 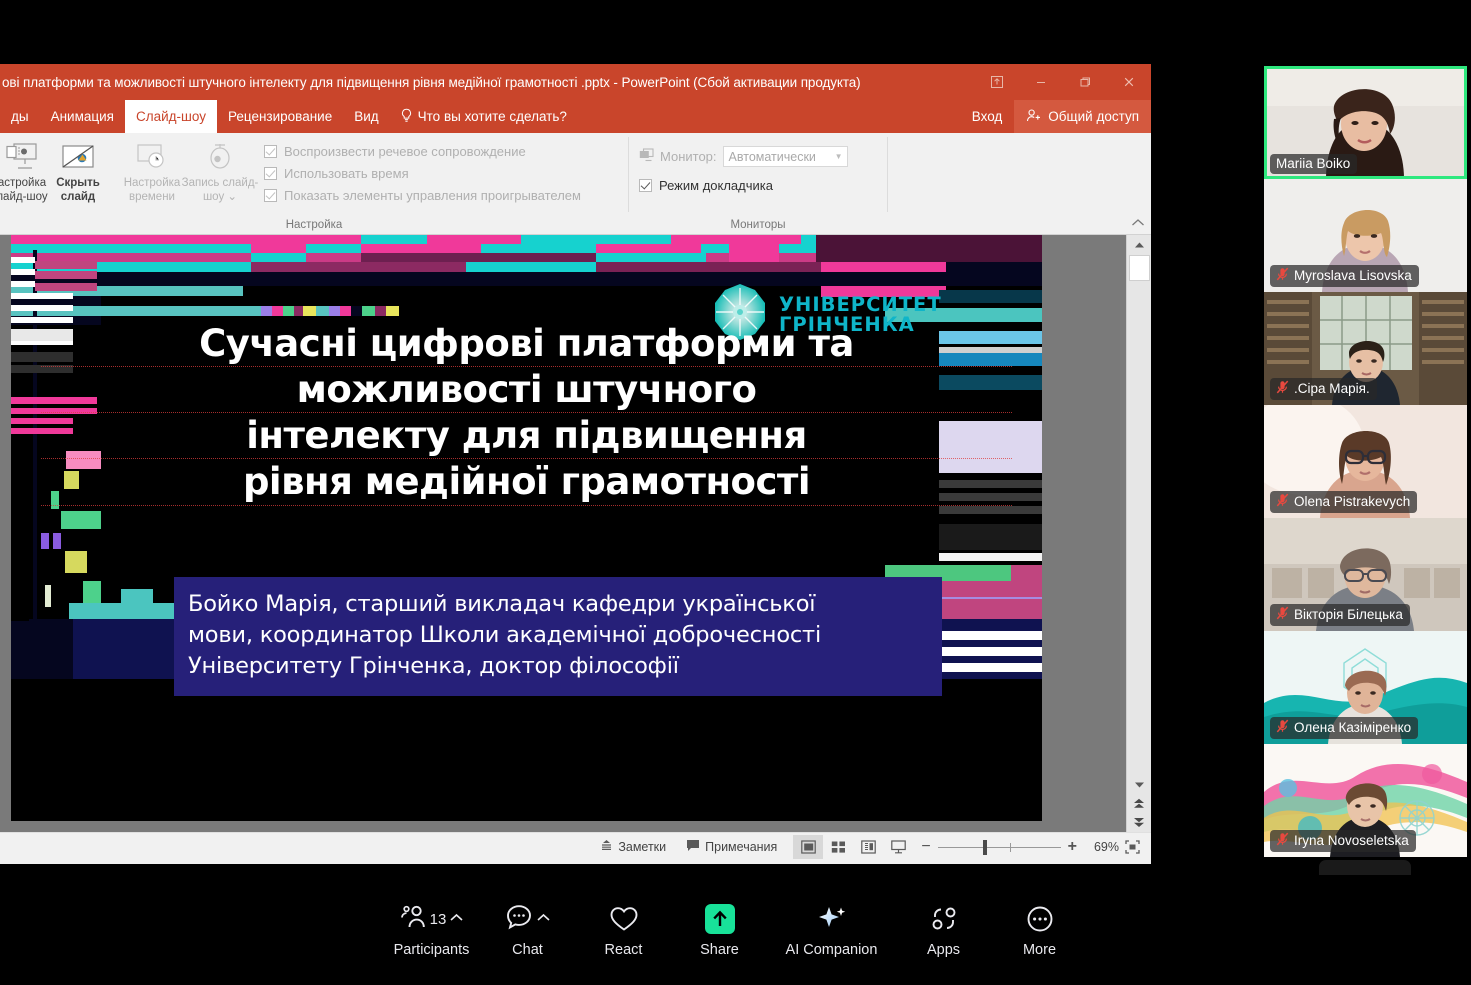 I want to click on tab-slideshow: Слайд-шоу, so click(x=170, y=116).